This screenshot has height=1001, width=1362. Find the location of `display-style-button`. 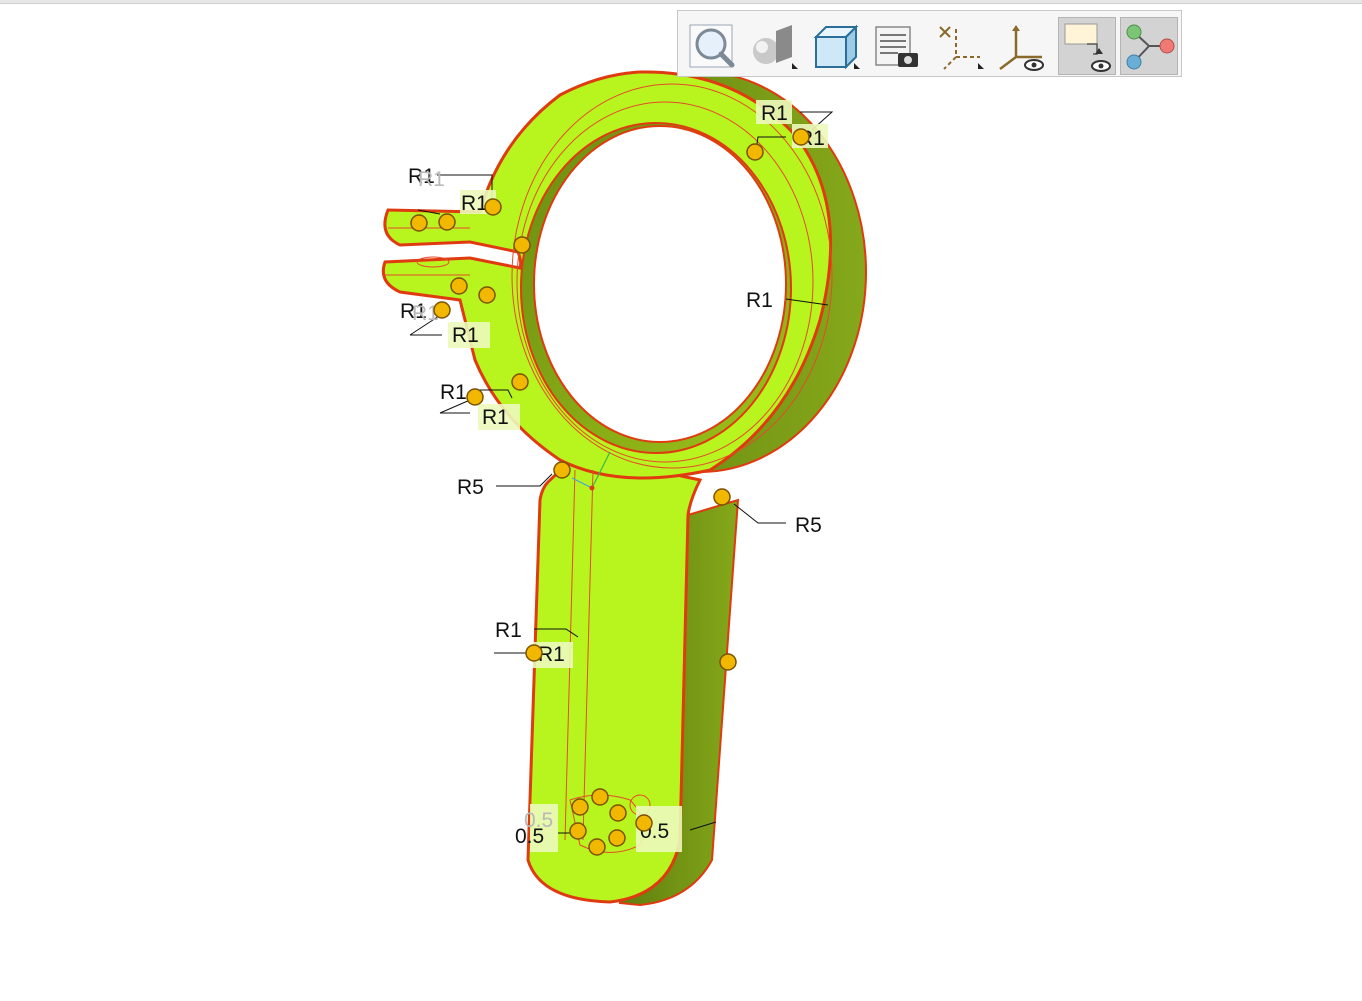

display-style-button is located at coordinates (773, 46).